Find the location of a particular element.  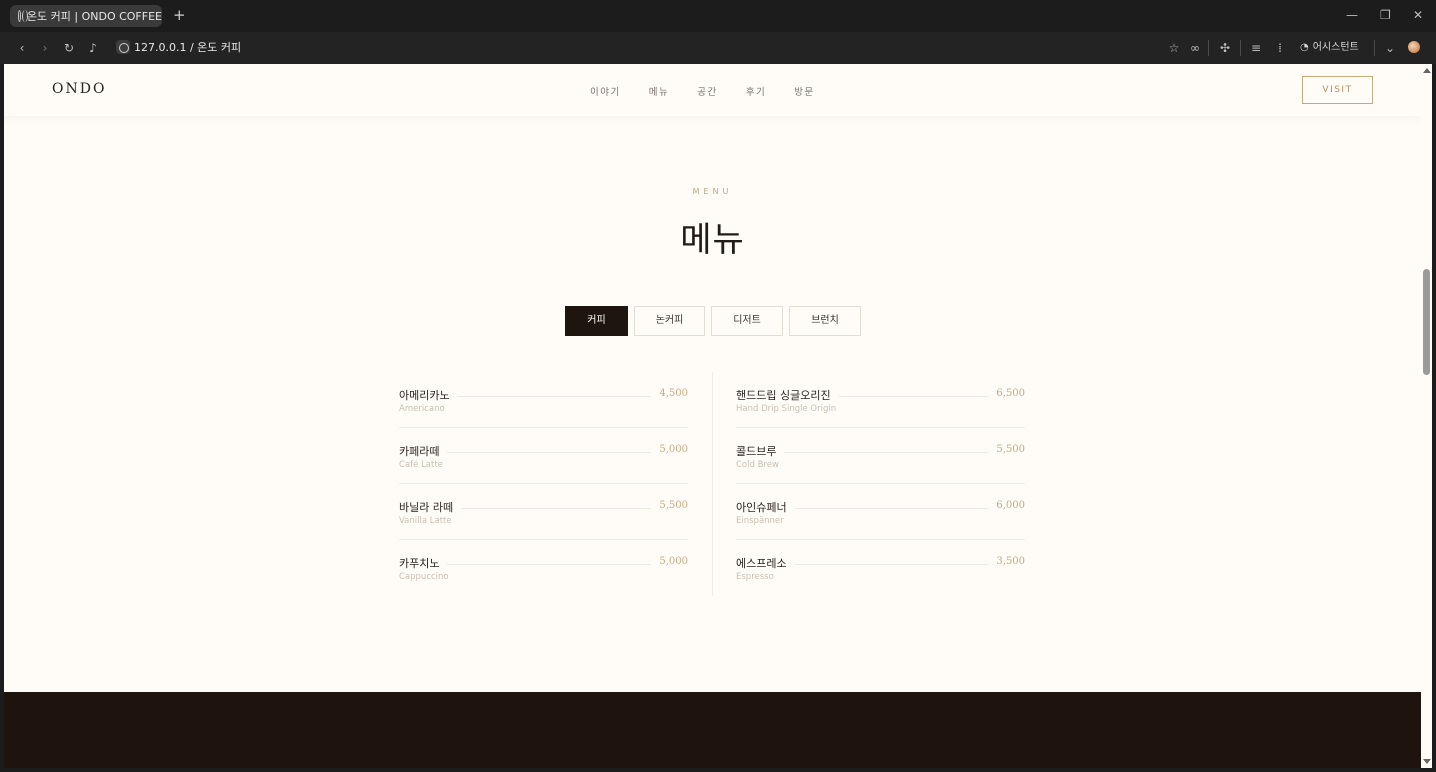

item-name: 에스프레소 is located at coordinates (765, 563).